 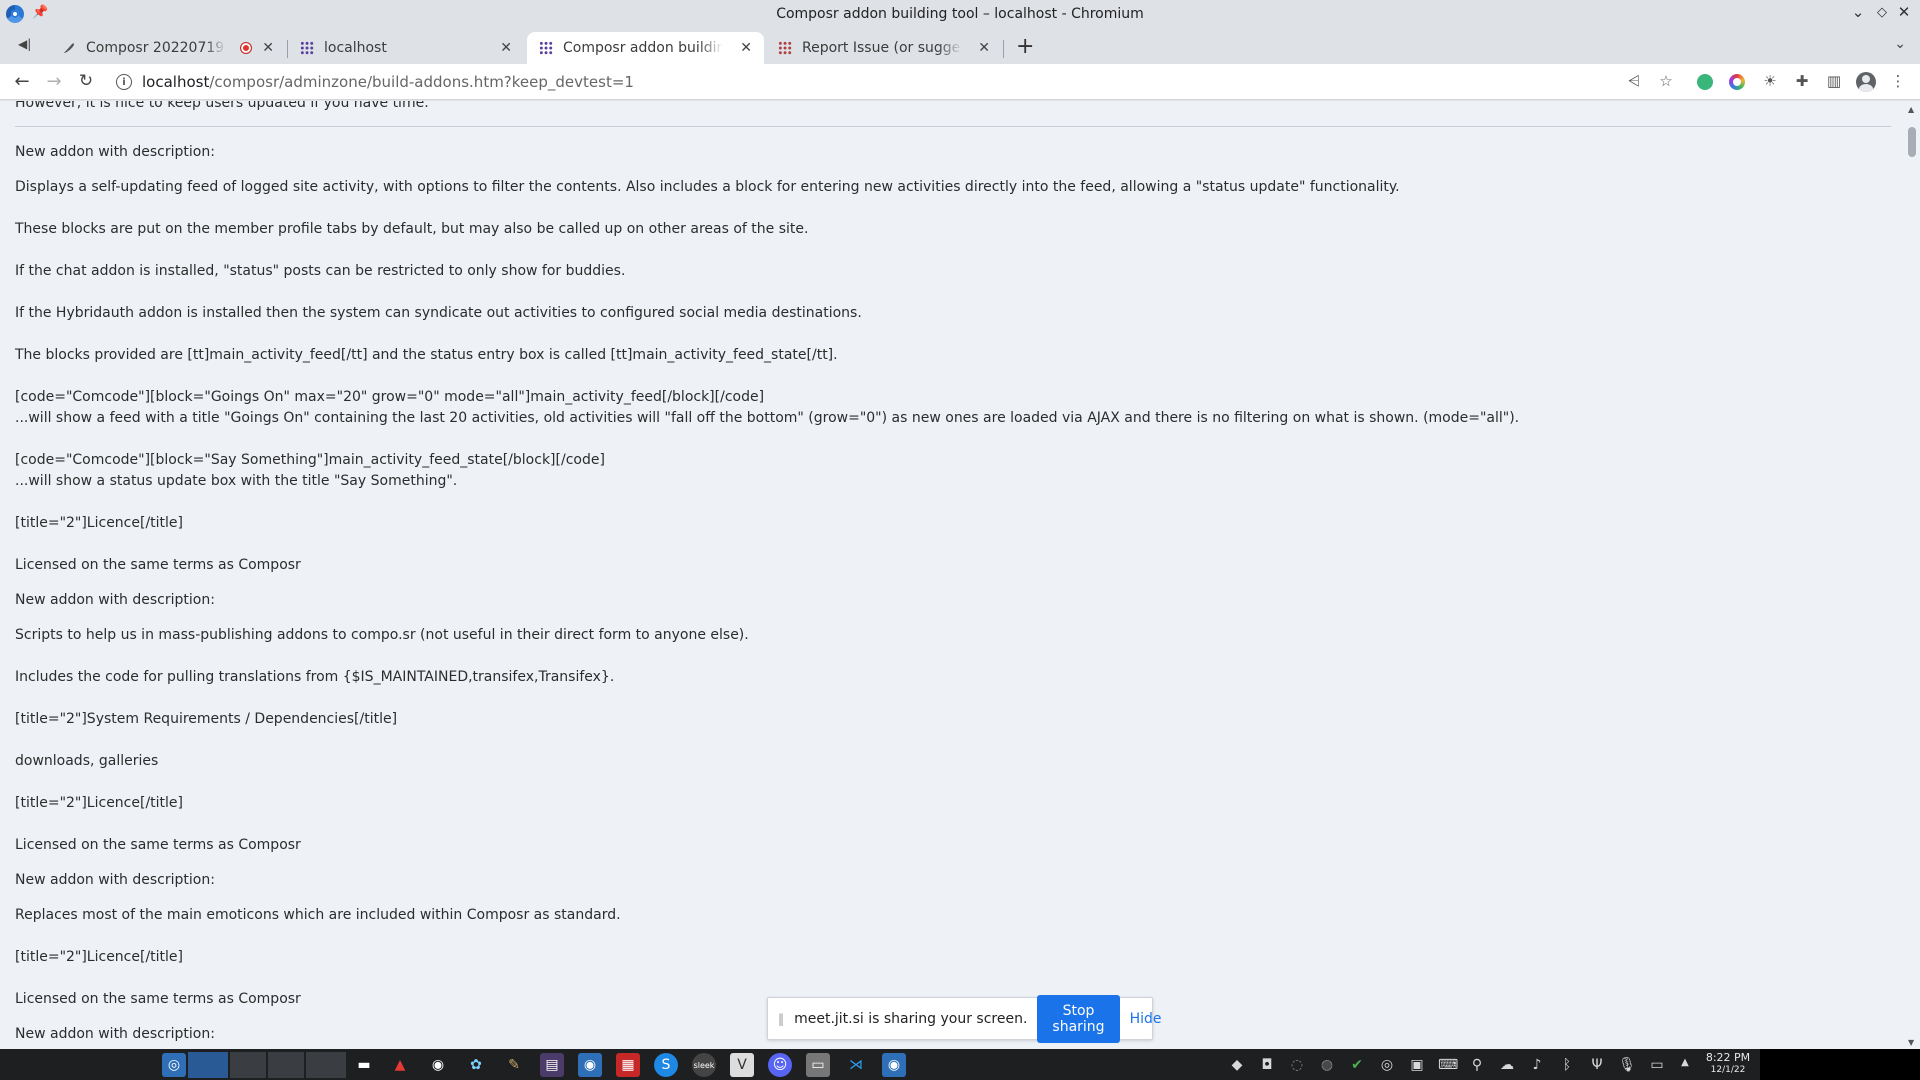 What do you see at coordinates (69, 48) in the screenshot?
I see `feather-icon` at bounding box center [69, 48].